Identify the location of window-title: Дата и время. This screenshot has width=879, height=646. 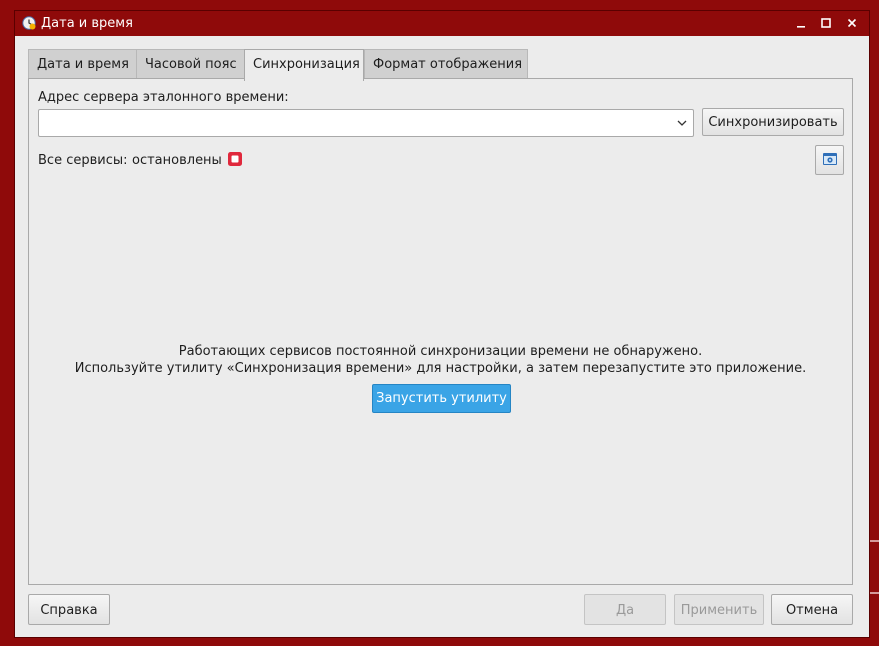
(87, 23).